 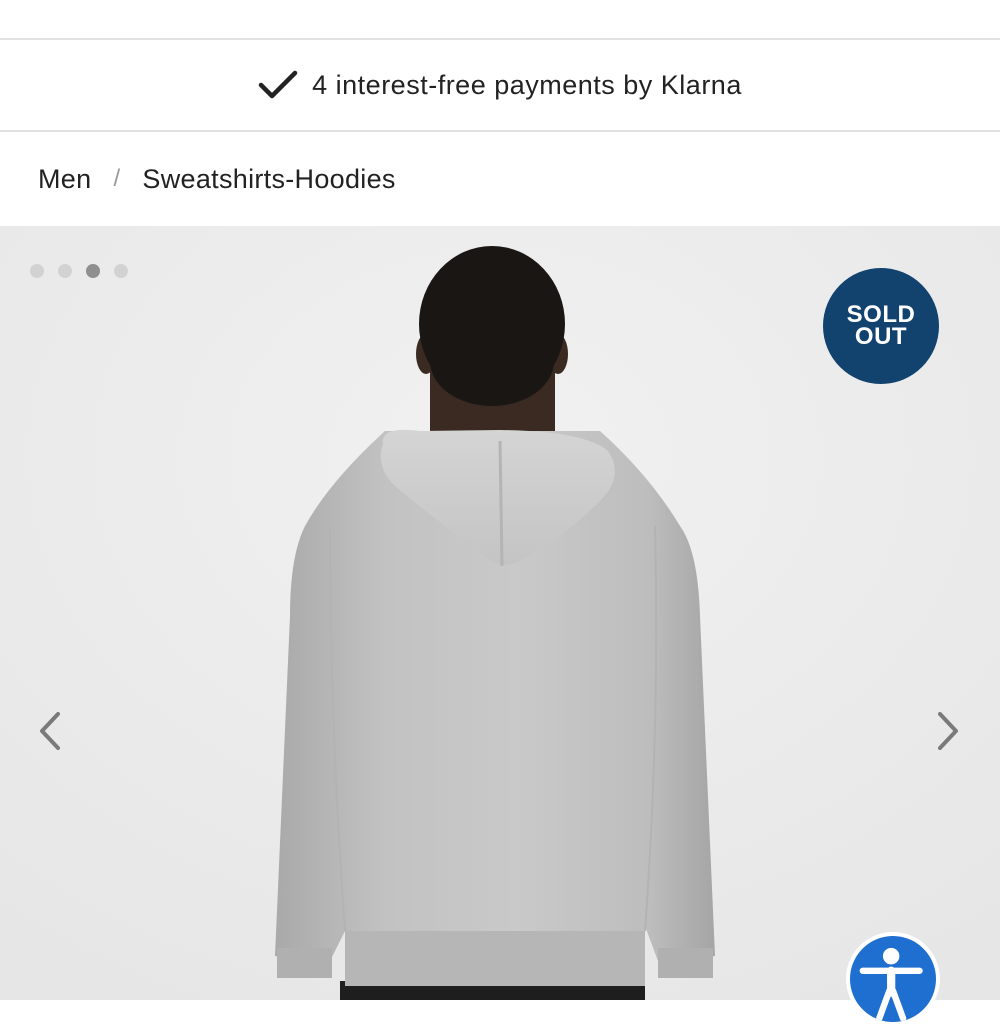 I want to click on gallery-pagination, so click(x=79, y=271).